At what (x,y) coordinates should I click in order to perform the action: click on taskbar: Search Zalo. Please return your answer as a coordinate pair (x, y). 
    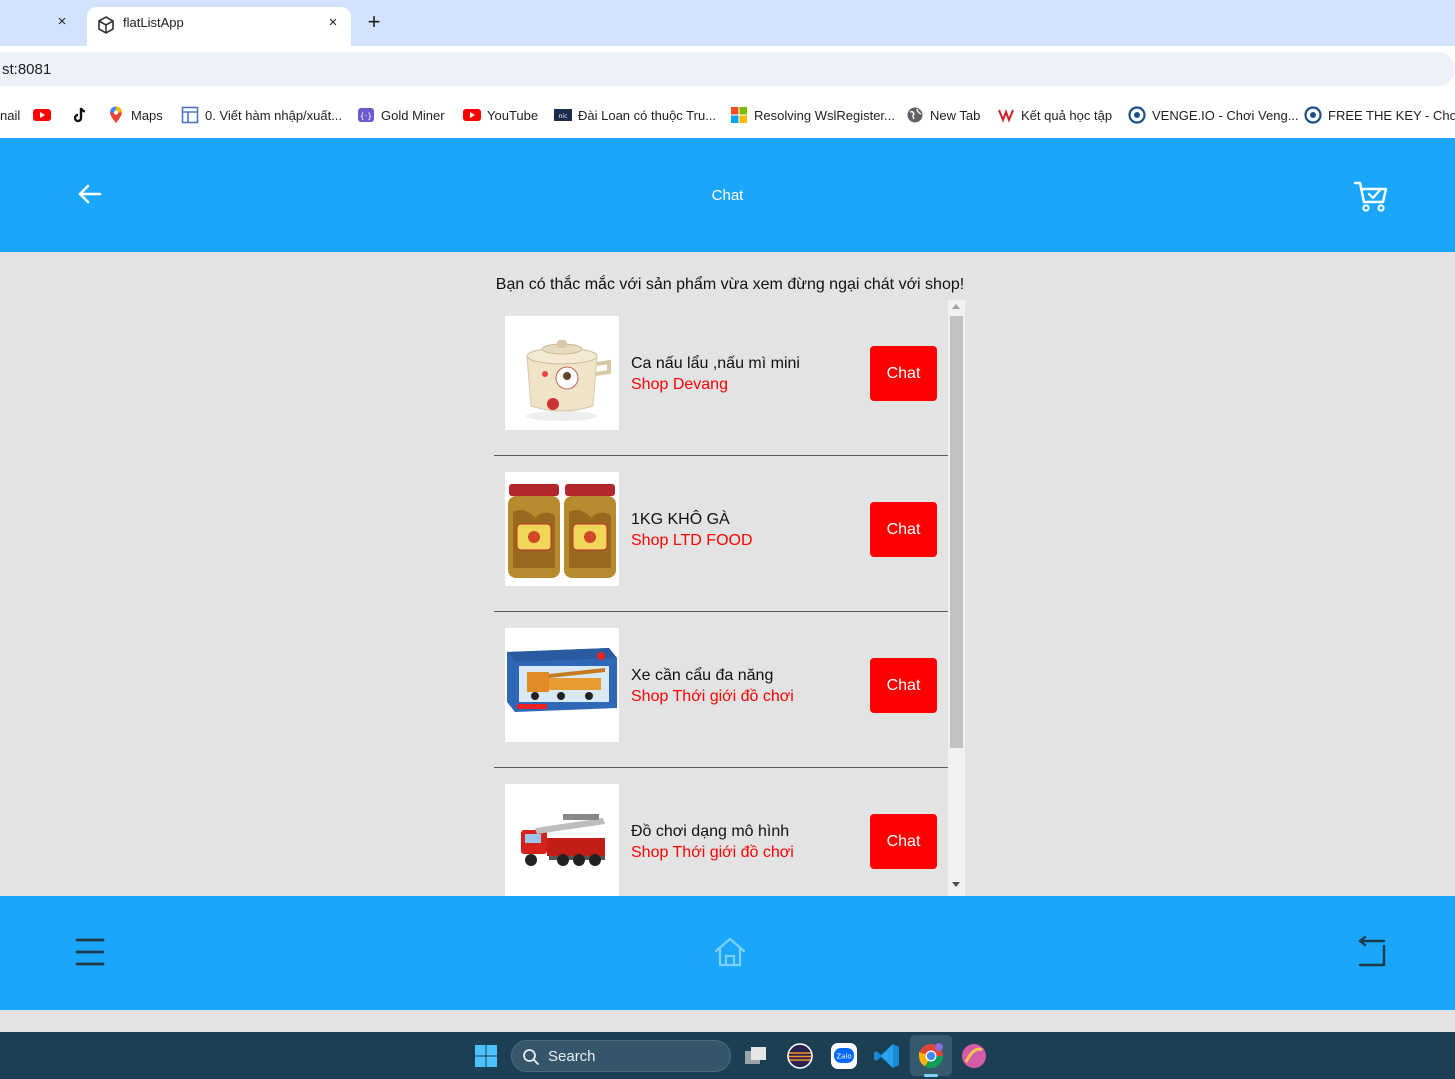
    Looking at the image, I should click on (727, 1055).